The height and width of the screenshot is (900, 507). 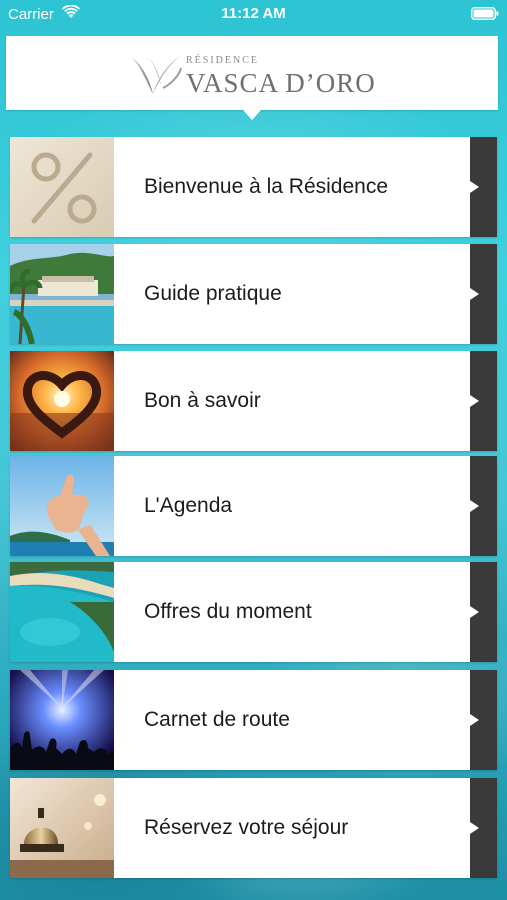 What do you see at coordinates (62, 294) in the screenshot?
I see `resort-pool-image` at bounding box center [62, 294].